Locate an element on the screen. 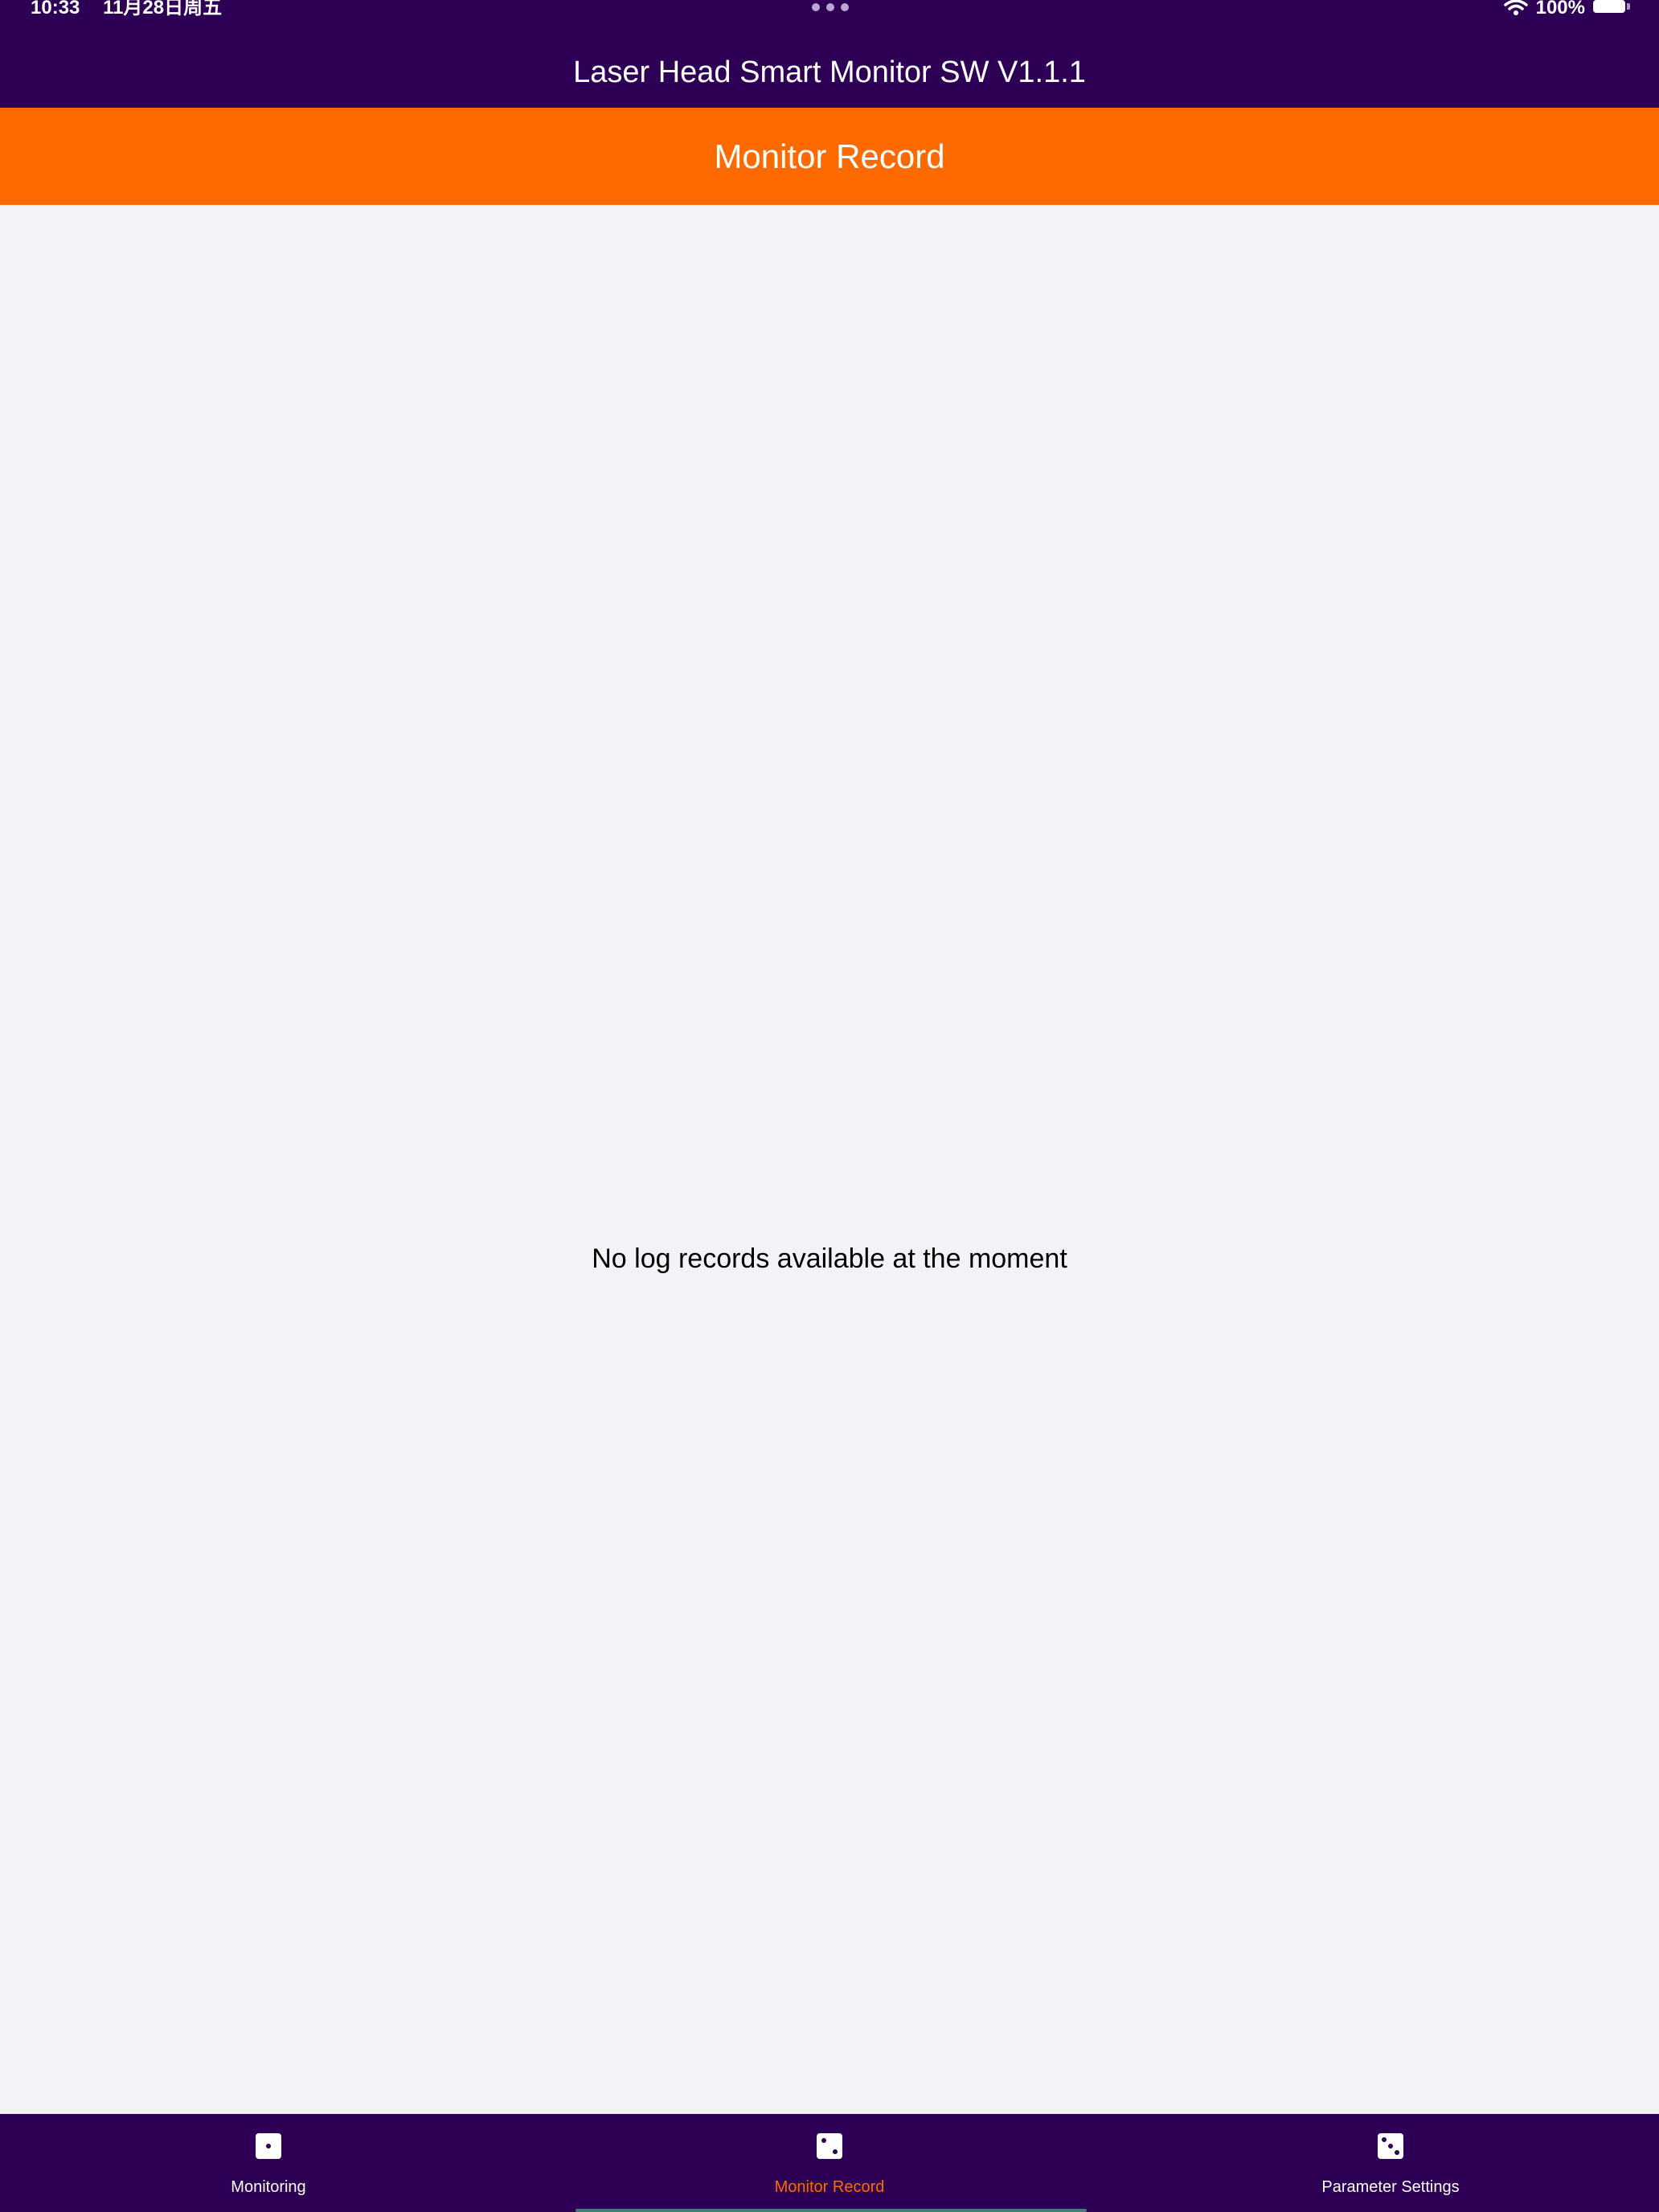 Image resolution: width=1659 pixels, height=2212 pixels. battery-icon is located at coordinates (1611, 7).